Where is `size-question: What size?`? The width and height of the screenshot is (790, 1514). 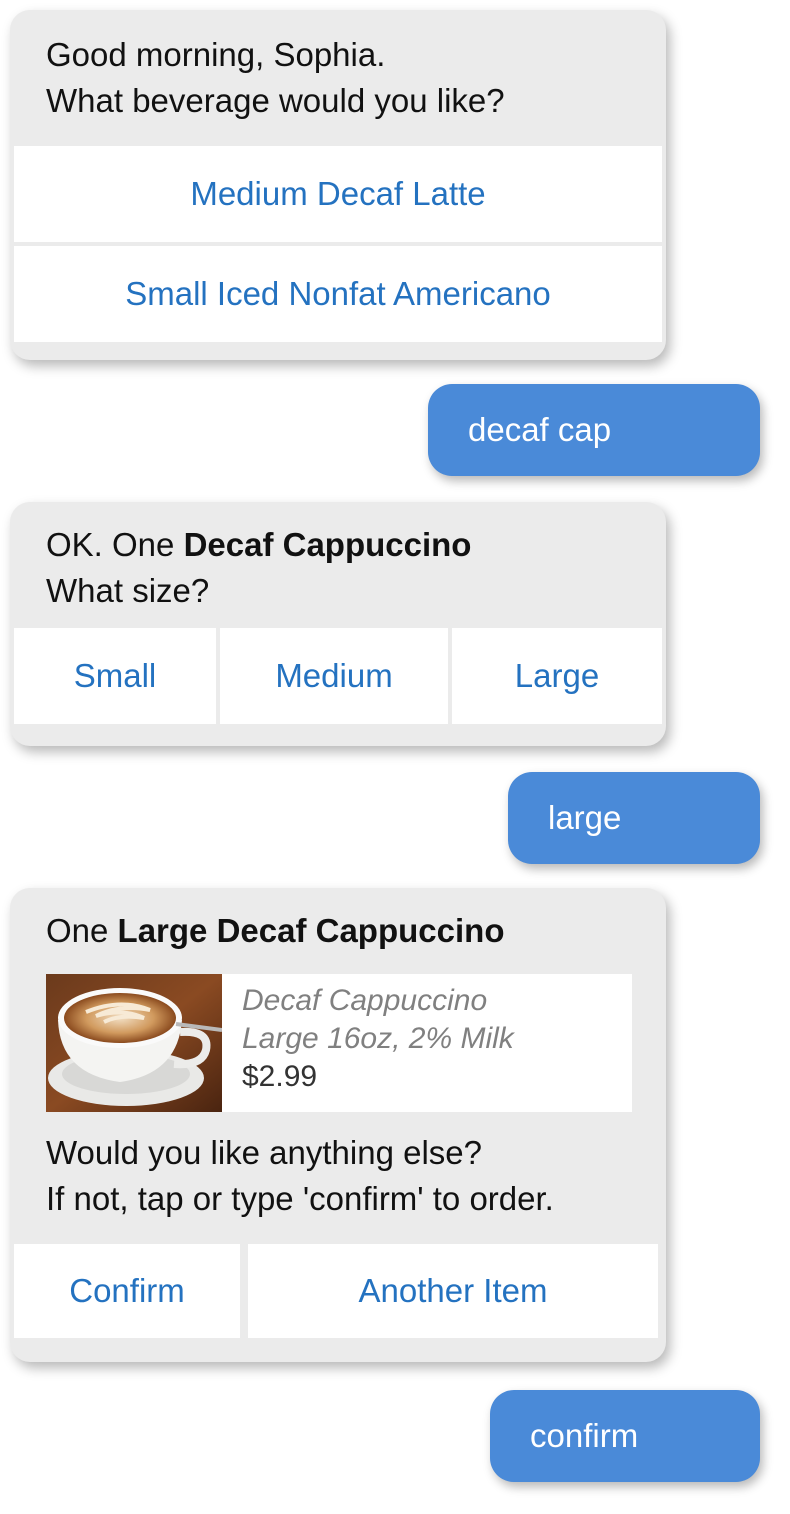
size-question: What size? is located at coordinates (128, 590).